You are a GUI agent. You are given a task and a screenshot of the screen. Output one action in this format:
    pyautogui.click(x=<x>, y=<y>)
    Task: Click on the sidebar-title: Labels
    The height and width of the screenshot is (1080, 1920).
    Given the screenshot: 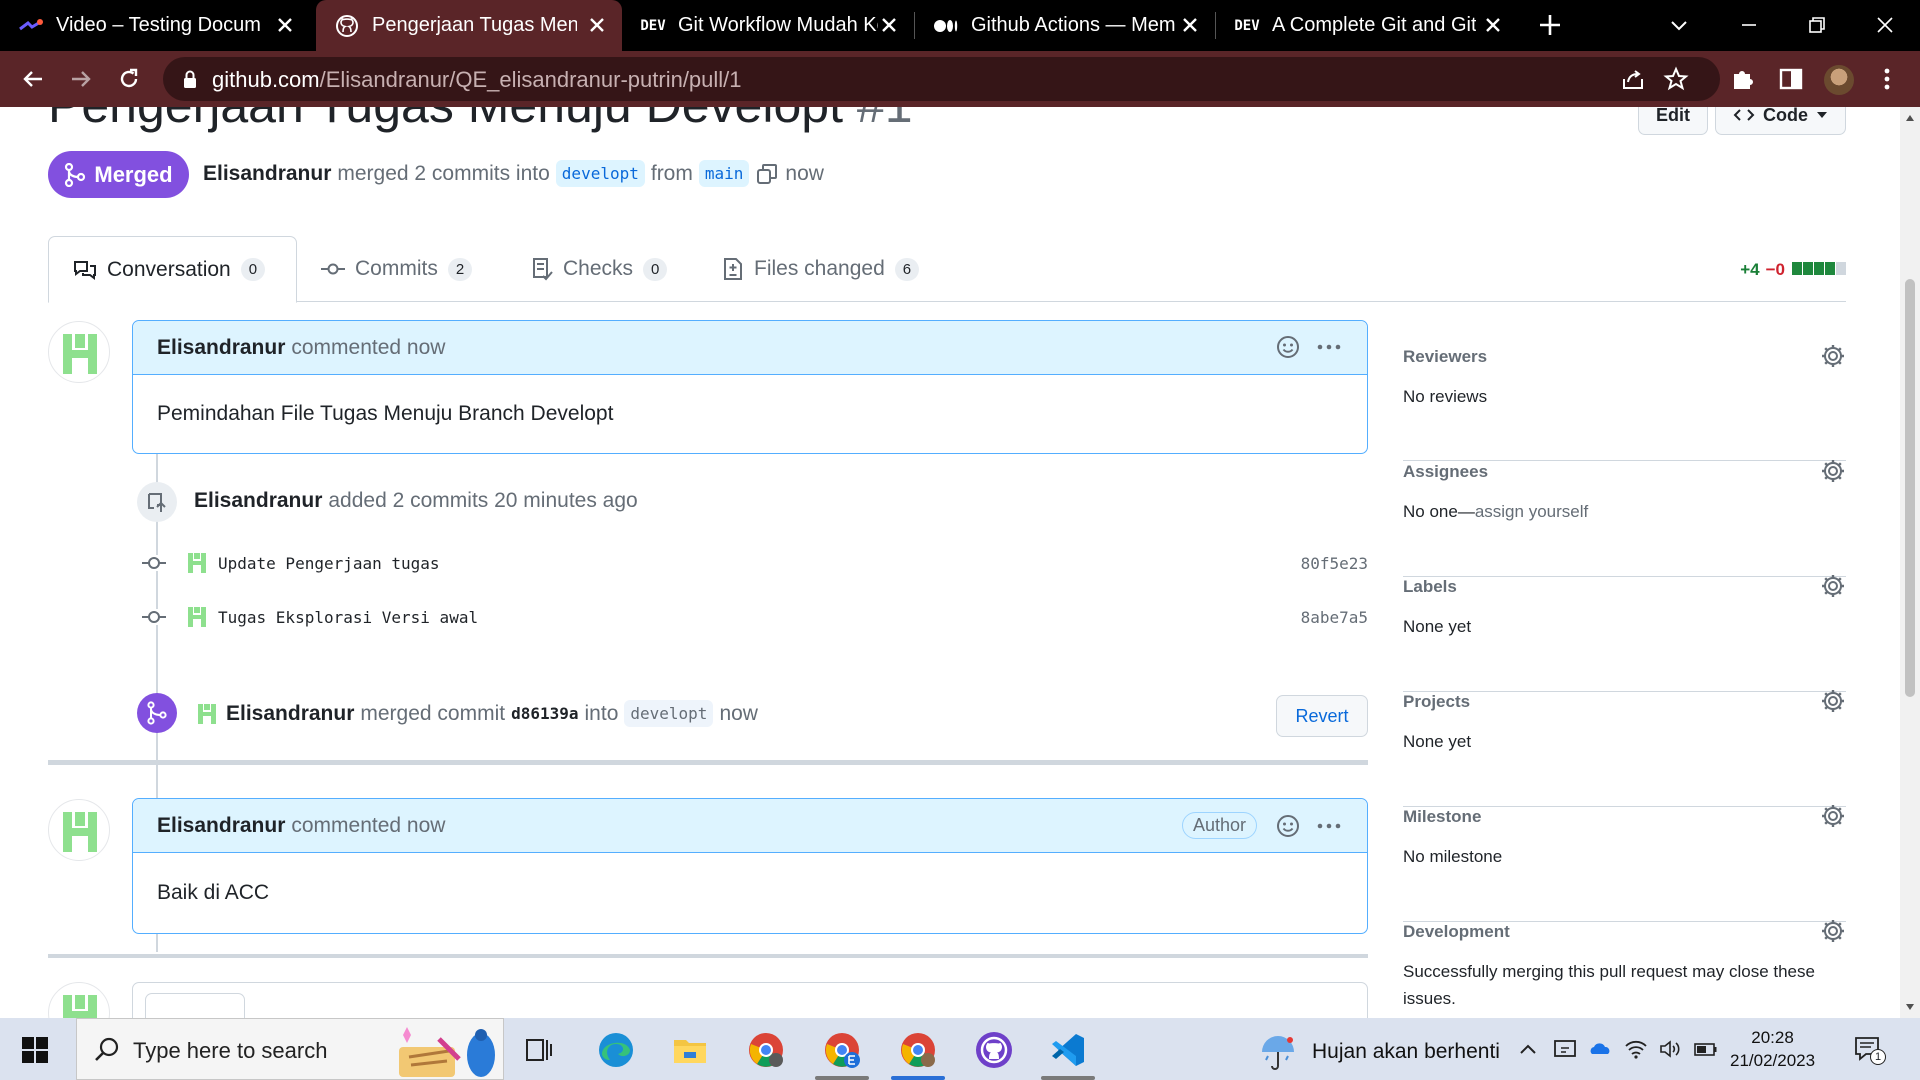 What is the action you would take?
    pyautogui.click(x=1430, y=586)
    